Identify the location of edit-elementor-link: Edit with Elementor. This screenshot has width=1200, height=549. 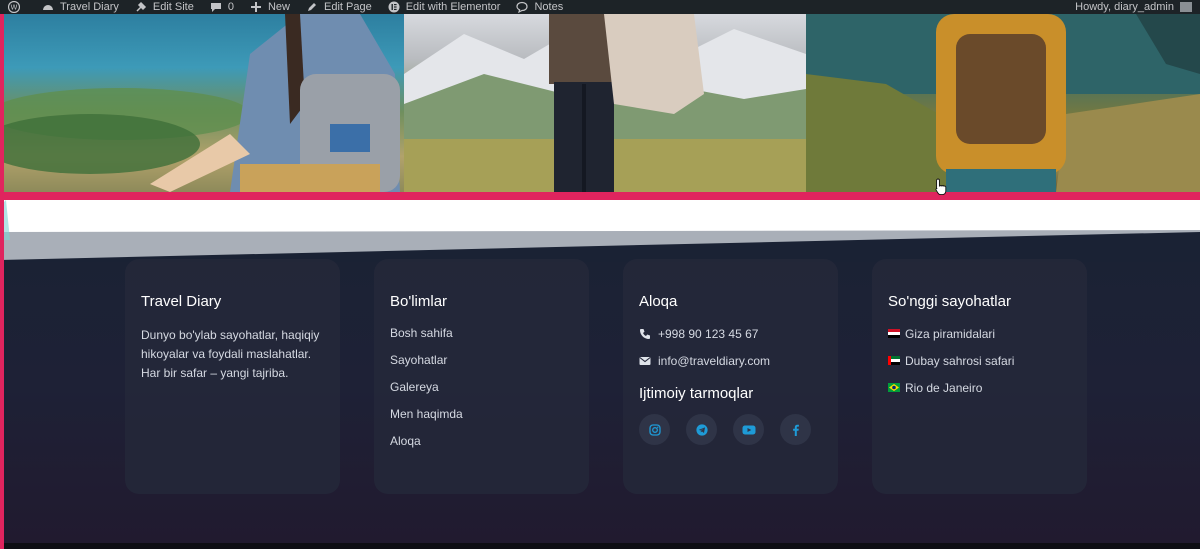
(444, 7).